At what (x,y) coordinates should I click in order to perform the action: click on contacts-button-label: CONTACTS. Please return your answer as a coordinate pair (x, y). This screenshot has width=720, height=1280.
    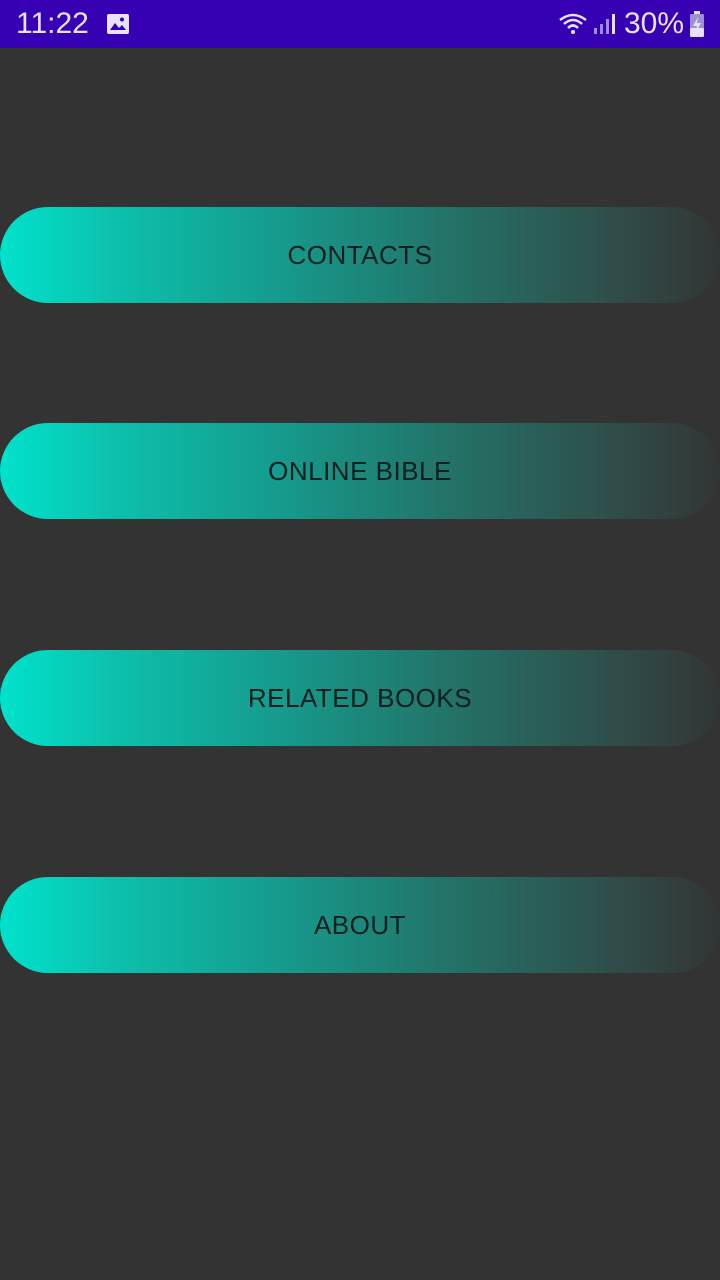
    Looking at the image, I should click on (360, 254).